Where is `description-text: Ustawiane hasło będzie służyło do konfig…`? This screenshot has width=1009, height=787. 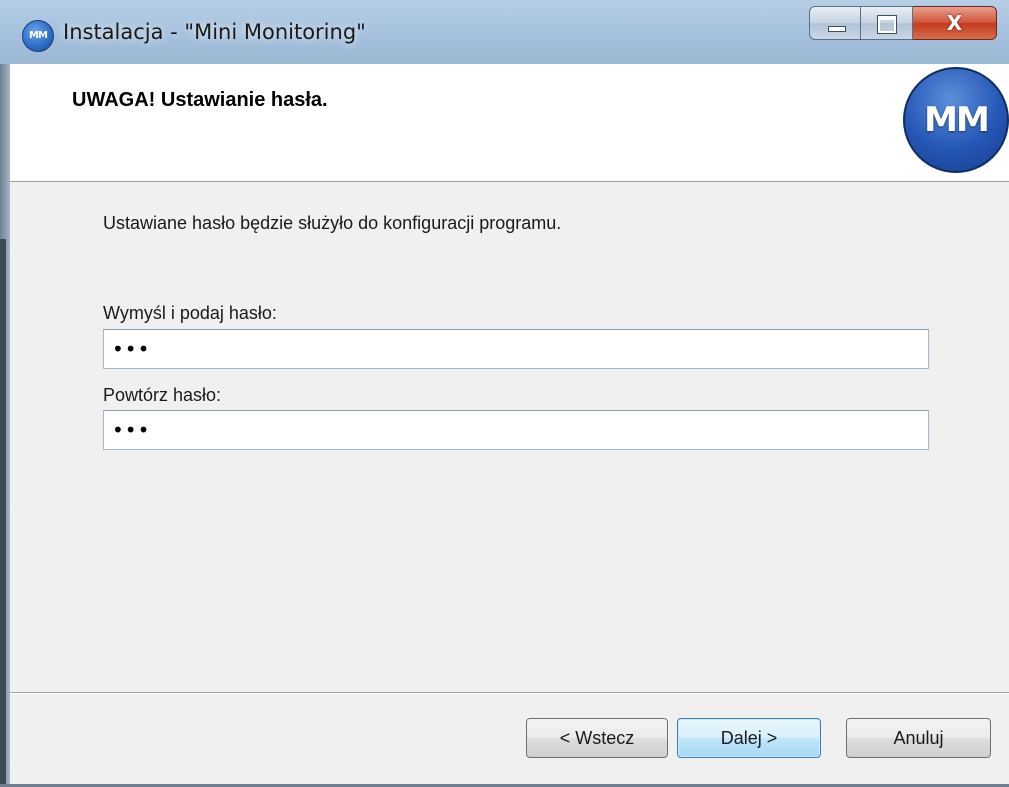
description-text: Ustawiane hasło będzie służyło do konfig… is located at coordinates (332, 223).